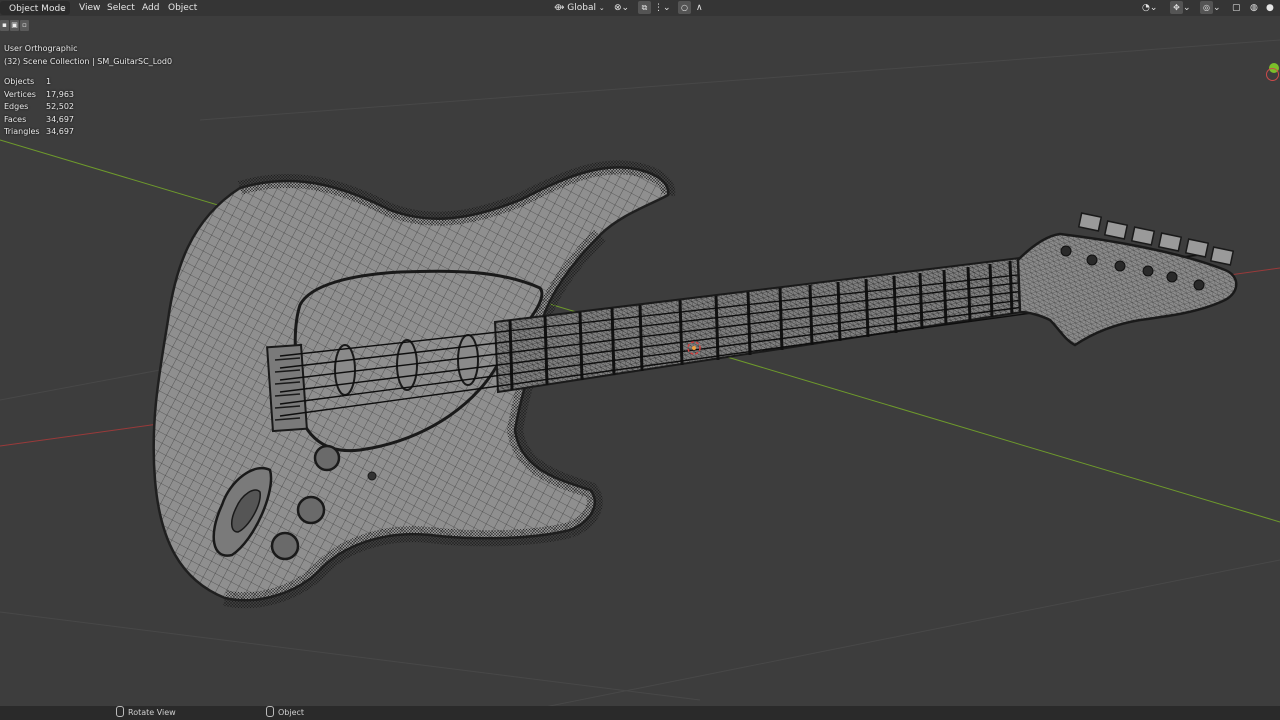 The width and height of the screenshot is (1280, 720). Describe the element at coordinates (89, 8) in the screenshot. I see `menu-view: View` at that location.